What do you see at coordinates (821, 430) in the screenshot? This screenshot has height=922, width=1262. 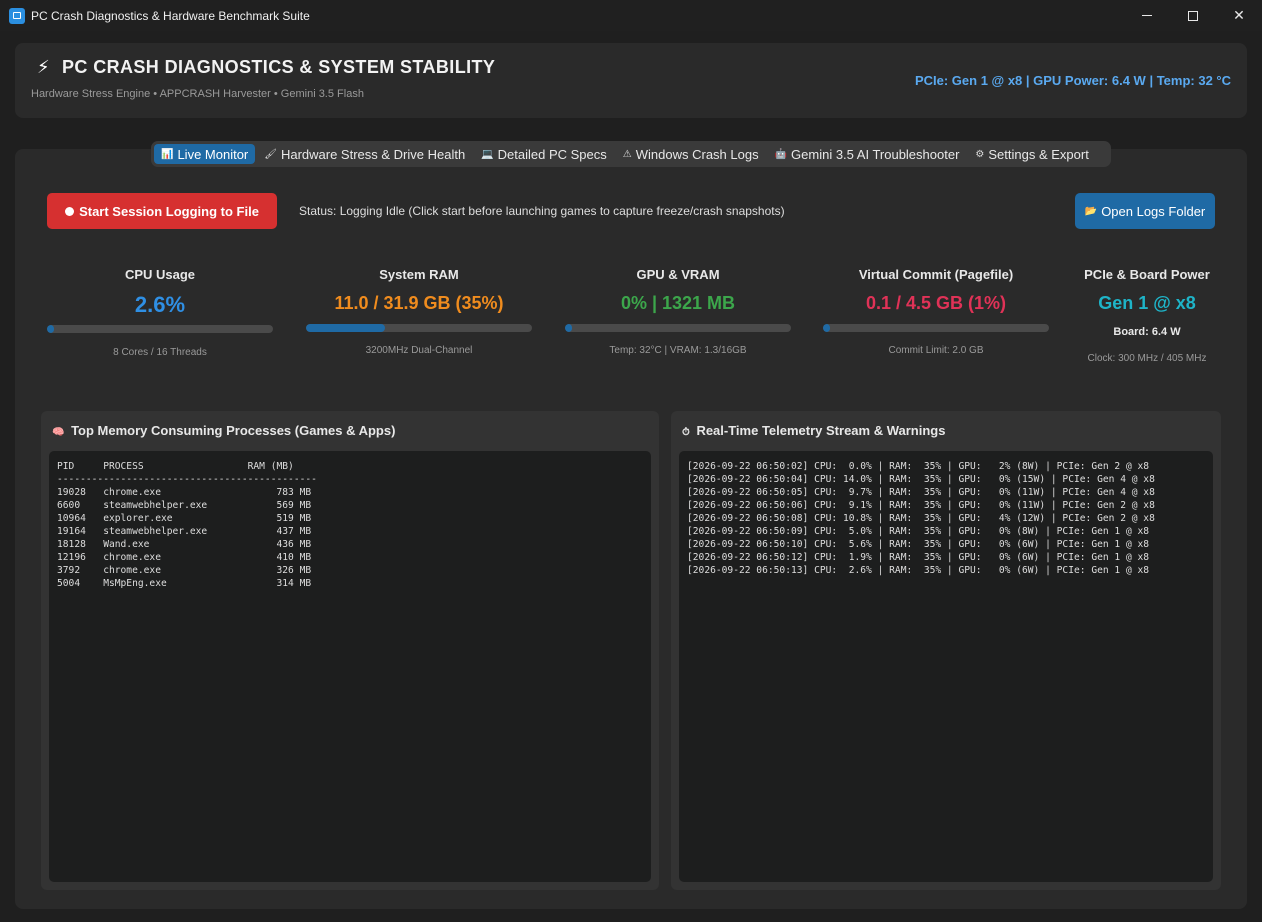 I see `telemetry-panel-title-text: Real-Time Telemetry Stream & Warnings` at bounding box center [821, 430].